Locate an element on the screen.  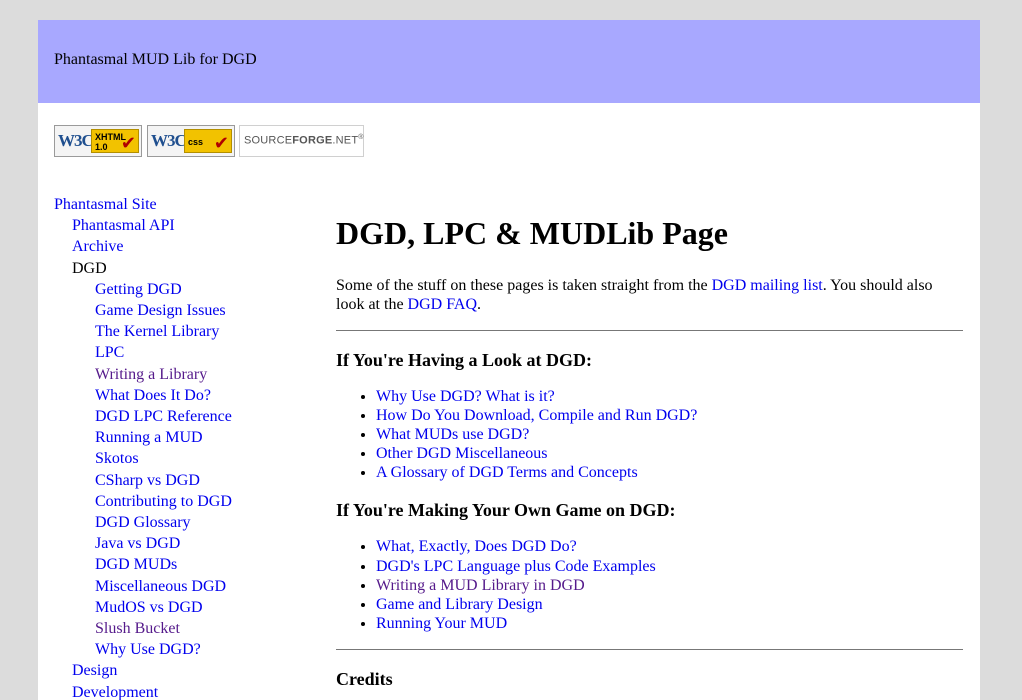
sidebar-item-dgd-lpc-reference: DGD LPC Reference is located at coordinates (179, 416).